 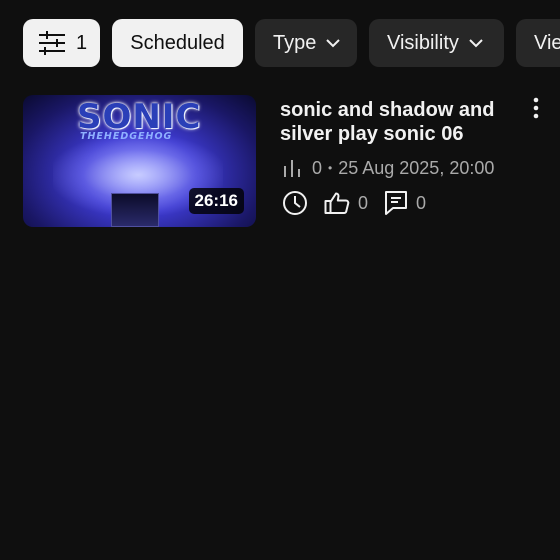 What do you see at coordinates (216, 201) in the screenshot?
I see `duration-badge: 26:16` at bounding box center [216, 201].